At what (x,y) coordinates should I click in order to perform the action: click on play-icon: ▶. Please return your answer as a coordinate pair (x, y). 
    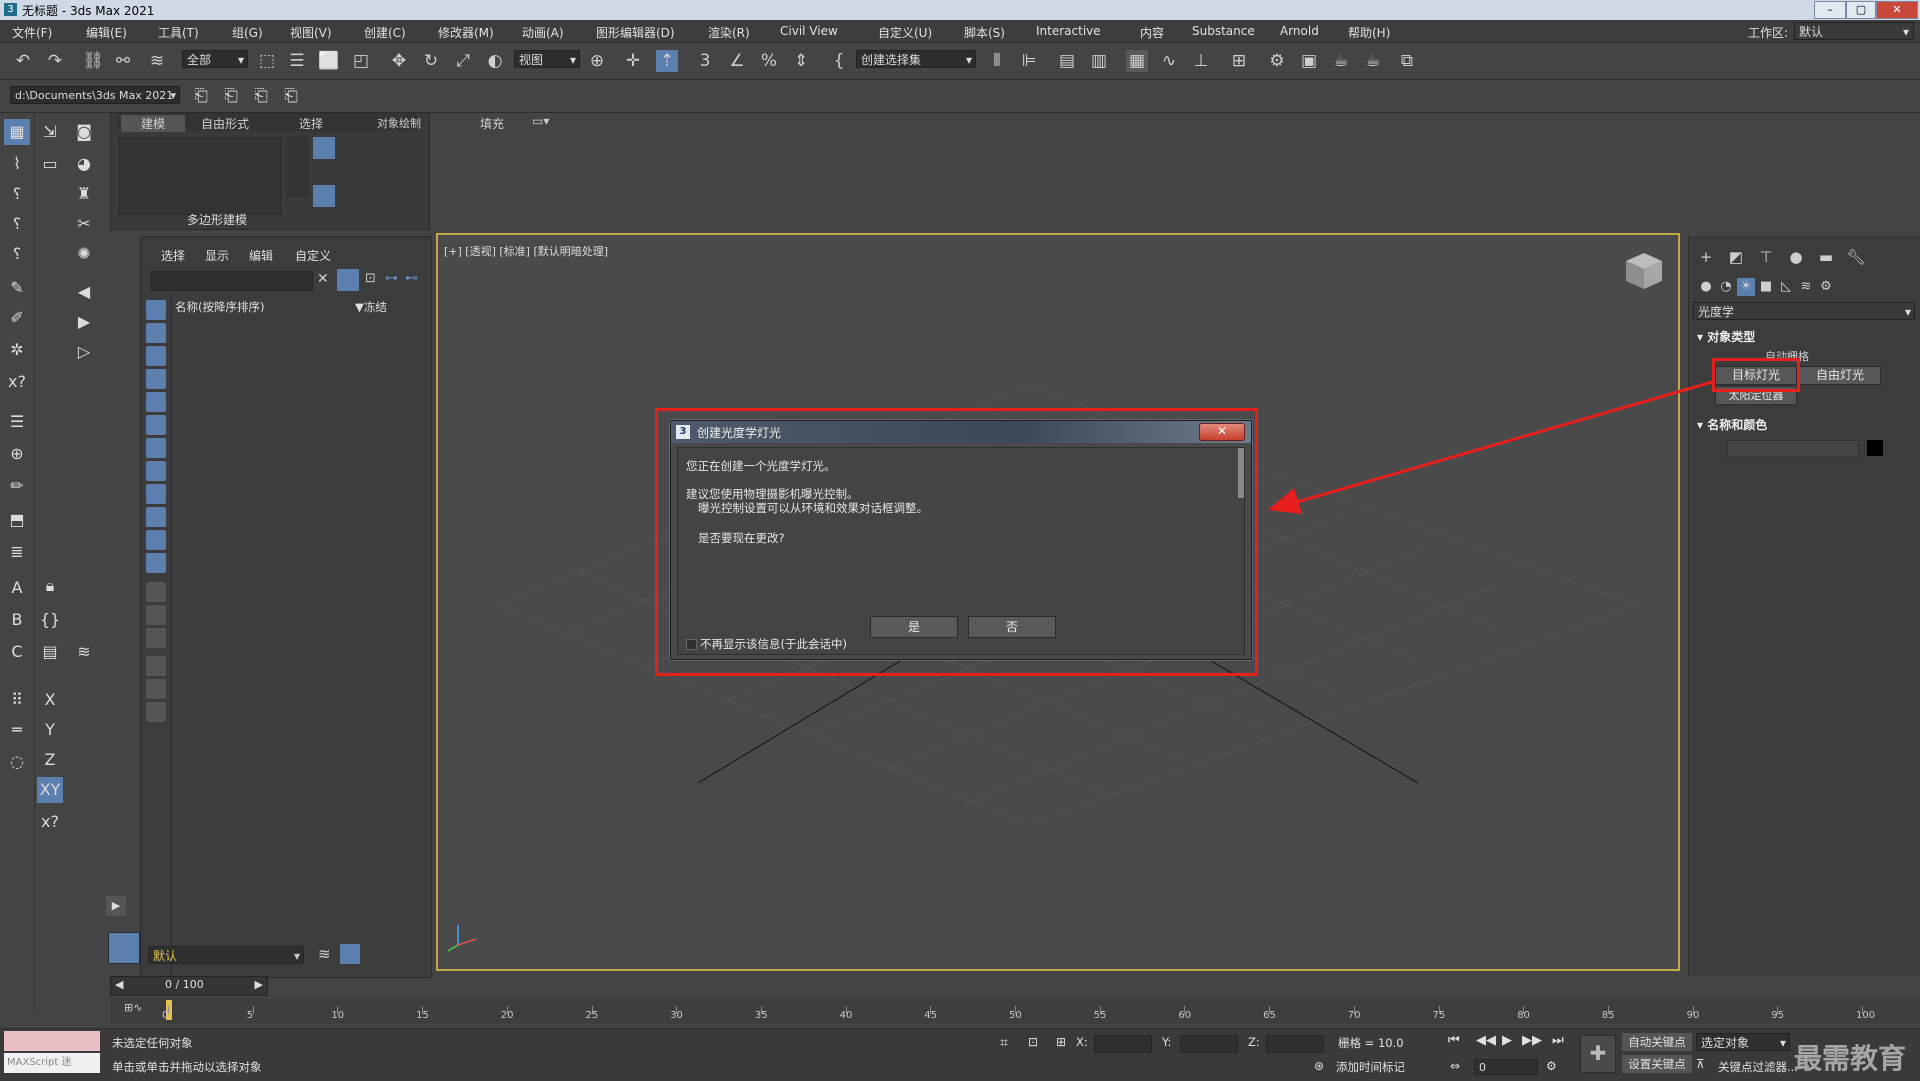
    Looking at the image, I should click on (84, 322).